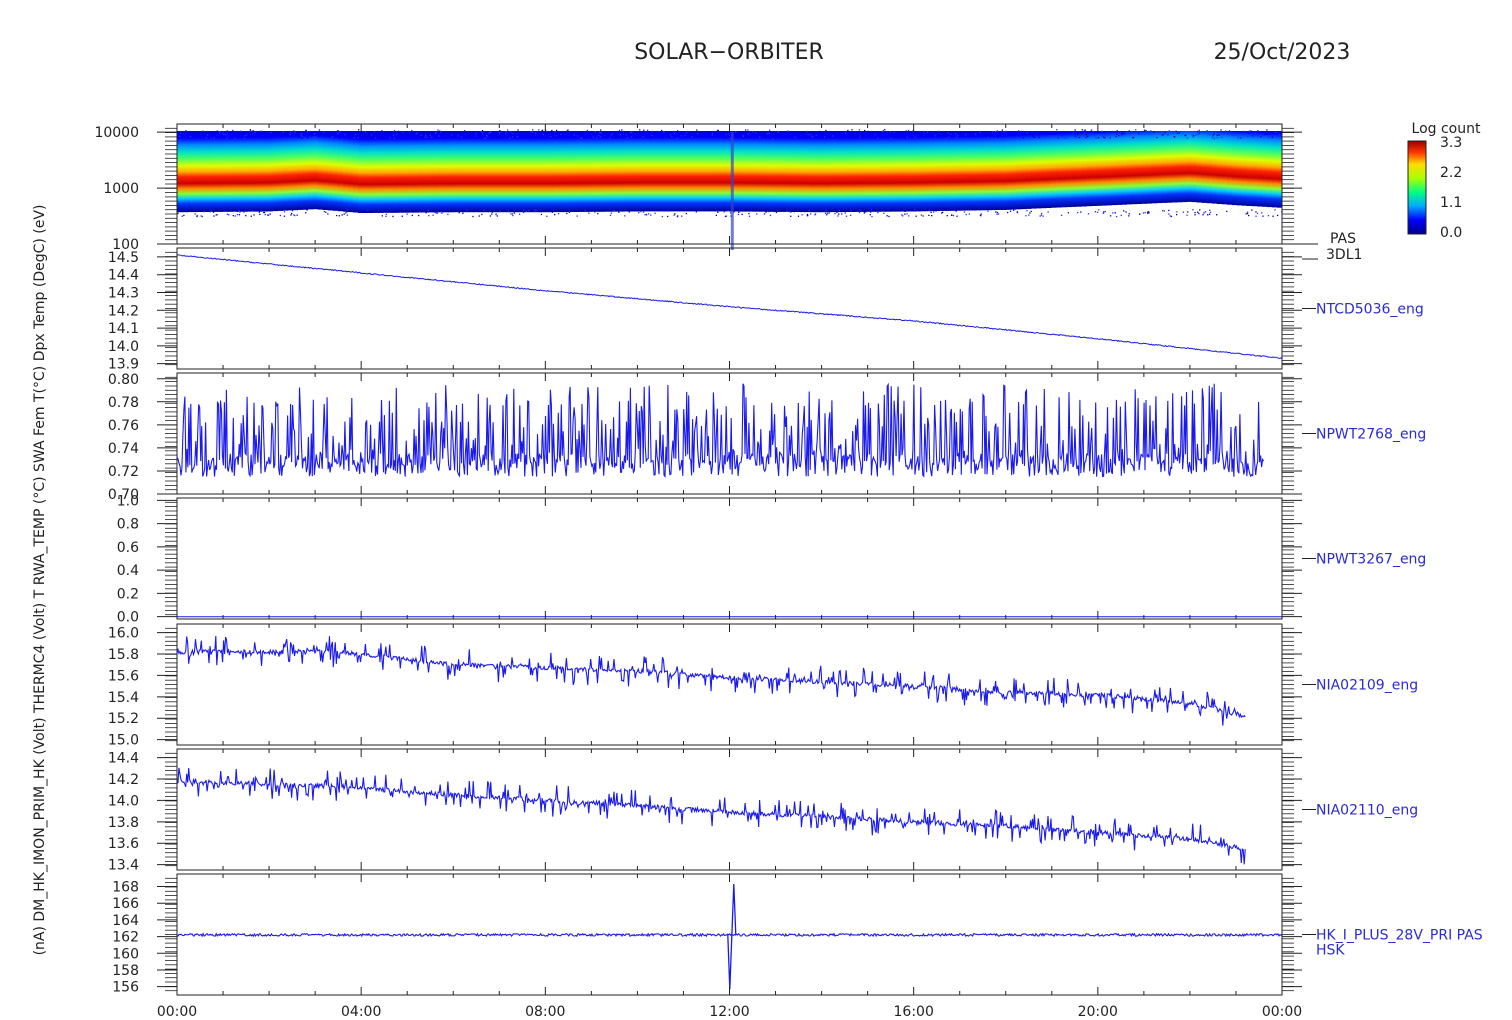 The height and width of the screenshot is (1020, 1512). I want to click on panel-label: NPWT3267_eng, so click(1371, 560).